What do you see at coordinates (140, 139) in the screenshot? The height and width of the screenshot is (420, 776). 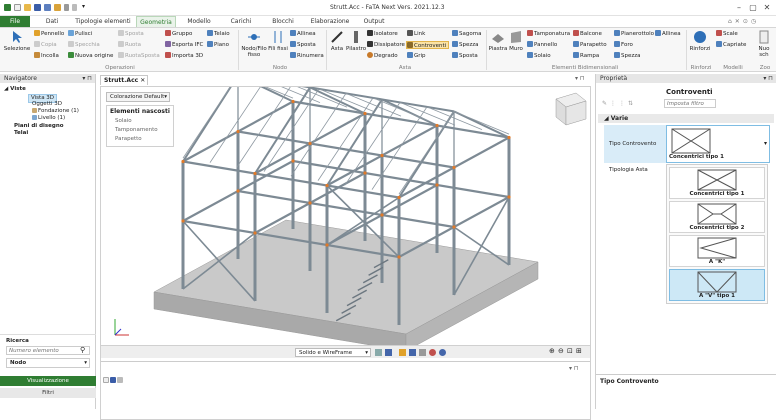 I see `hidden-item: Parapetto` at bounding box center [140, 139].